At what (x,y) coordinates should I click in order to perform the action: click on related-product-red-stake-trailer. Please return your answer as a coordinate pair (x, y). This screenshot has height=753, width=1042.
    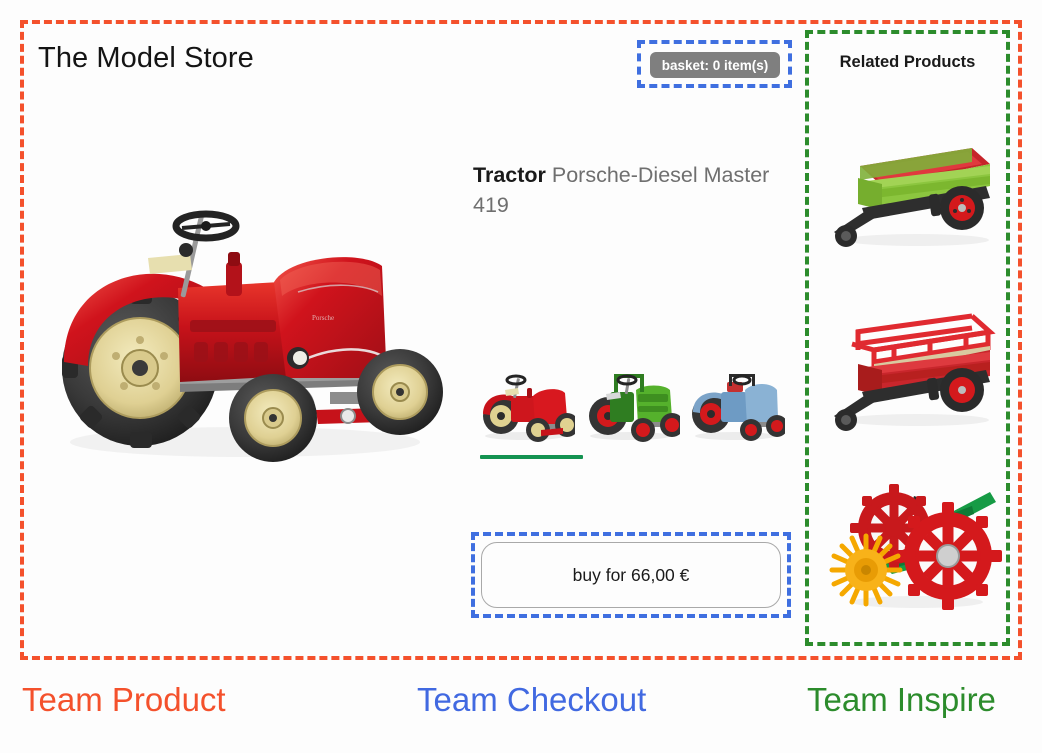
    Looking at the image, I should click on (914, 367).